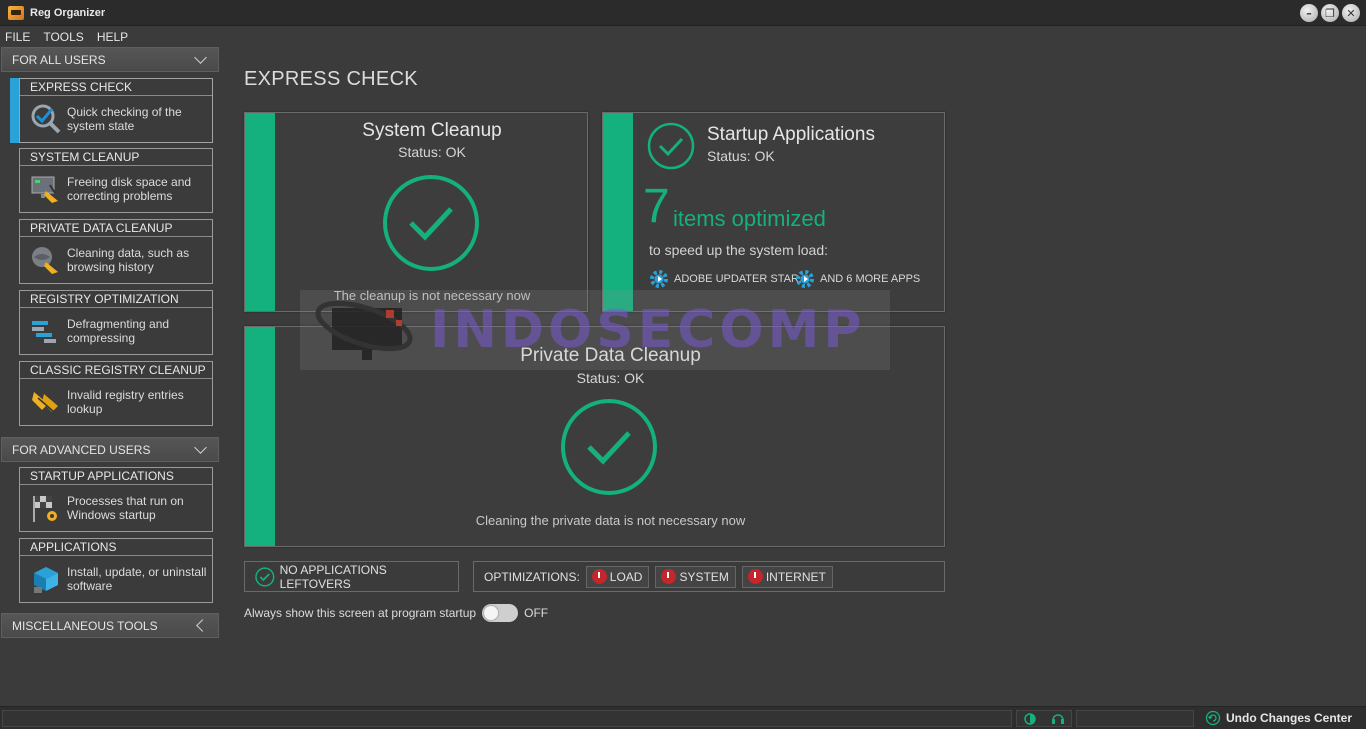 This screenshot has width=1366, height=729. Describe the element at coordinates (1309, 13) in the screenshot. I see `minimize-button: –` at that location.